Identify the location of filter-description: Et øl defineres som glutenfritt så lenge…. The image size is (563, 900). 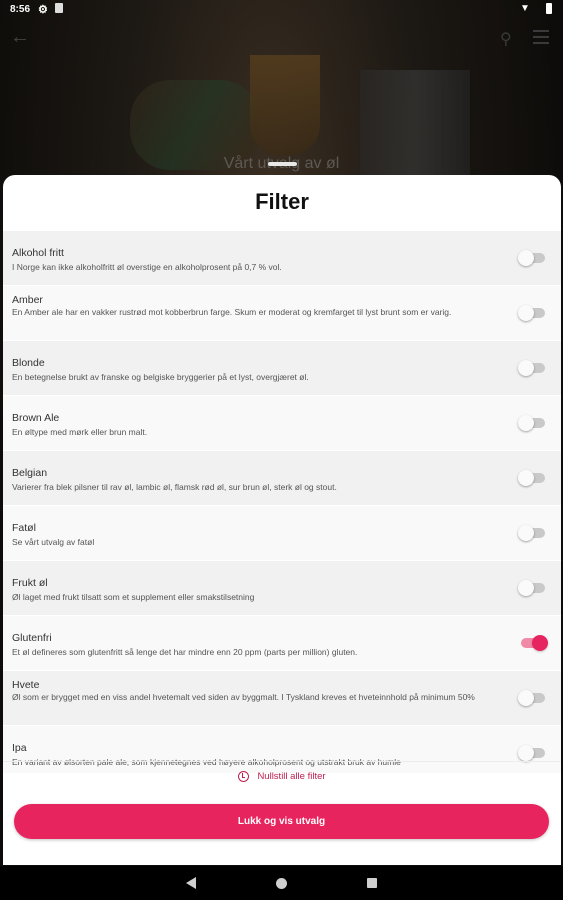
(185, 652).